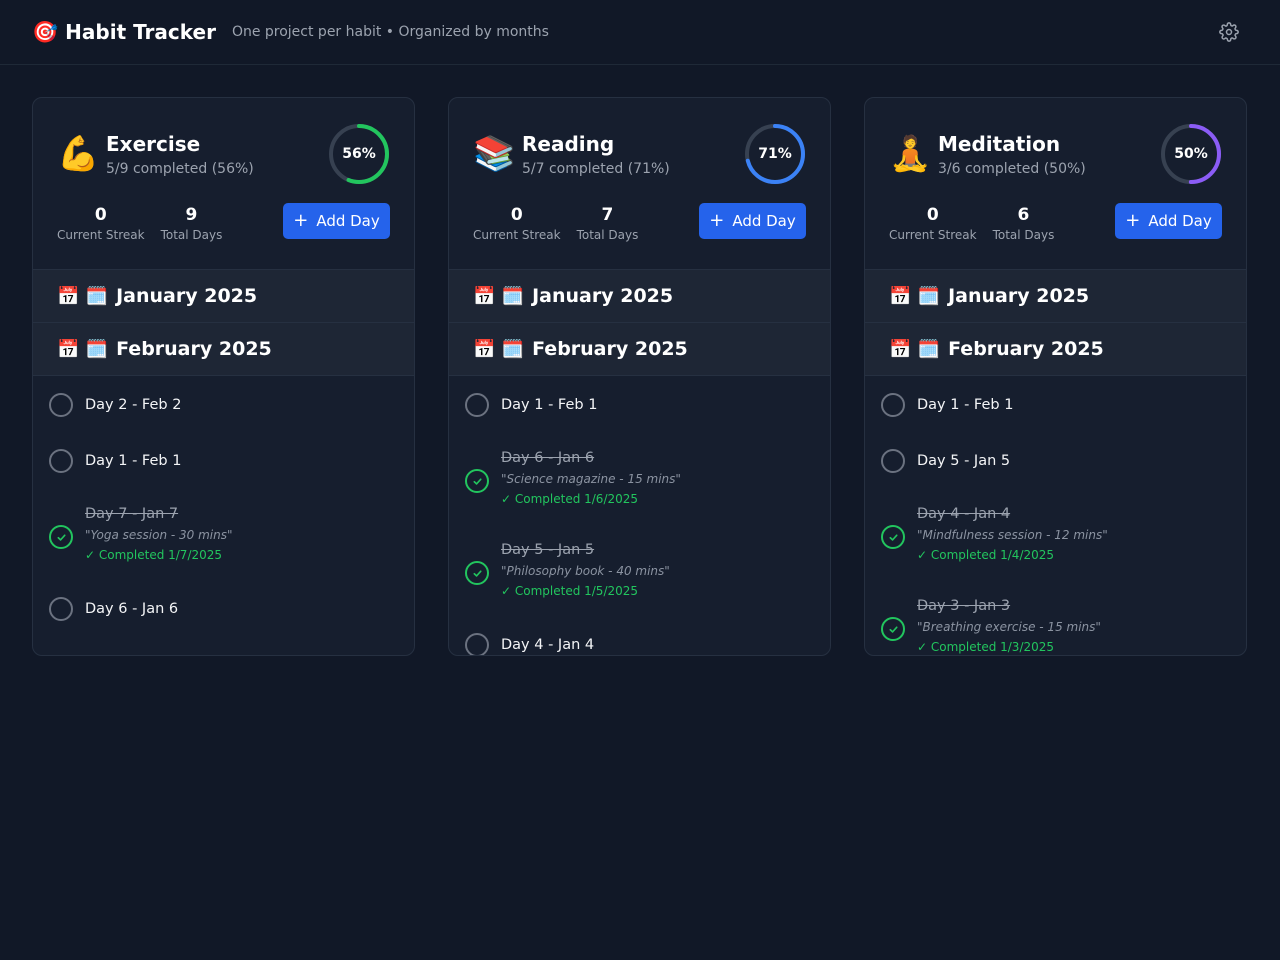  I want to click on progress-ring: 71%, so click(775, 154).